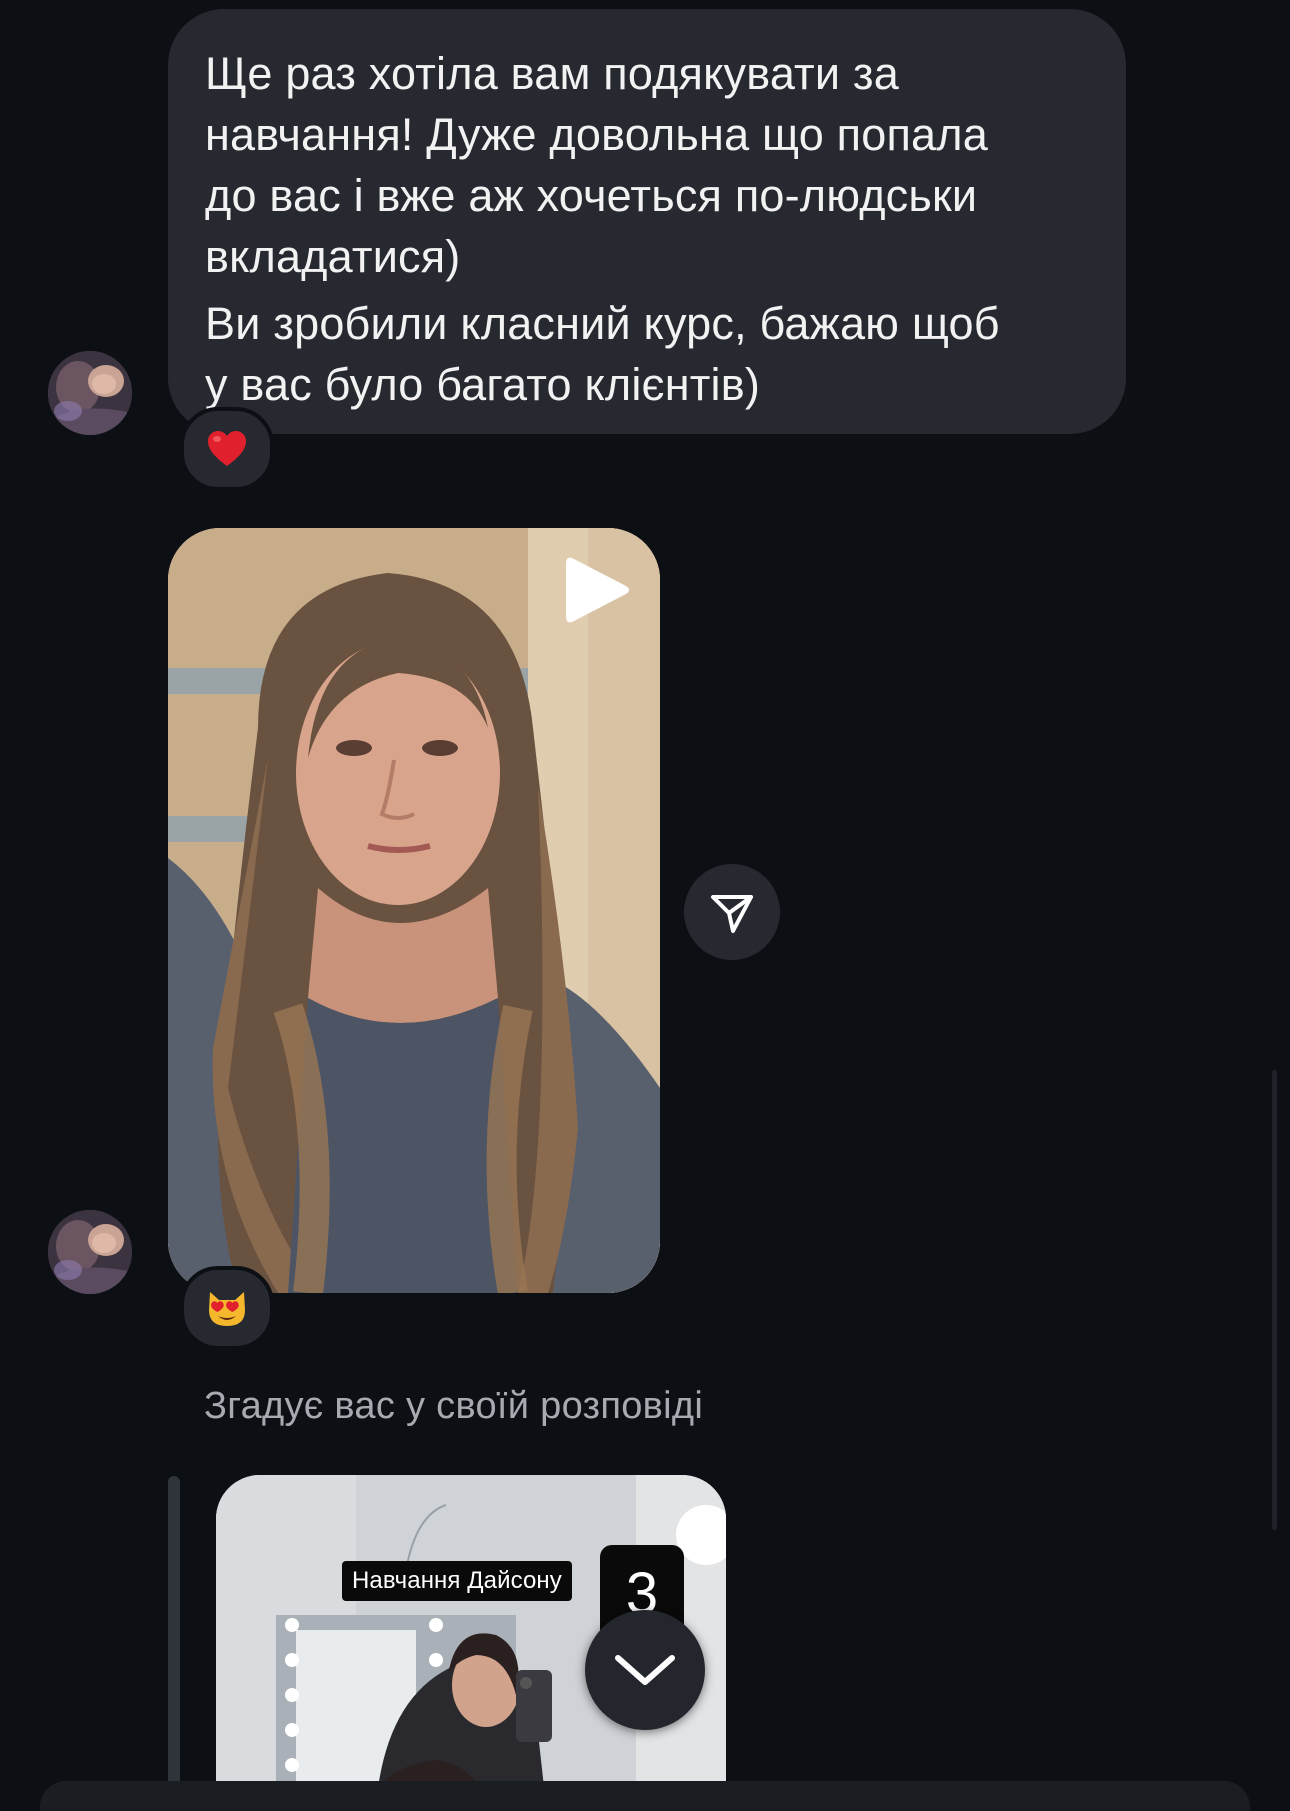 Image resolution: width=1290 pixels, height=1811 pixels. What do you see at coordinates (457, 1581) in the screenshot?
I see `story-caption: Навчання Дайсону` at bounding box center [457, 1581].